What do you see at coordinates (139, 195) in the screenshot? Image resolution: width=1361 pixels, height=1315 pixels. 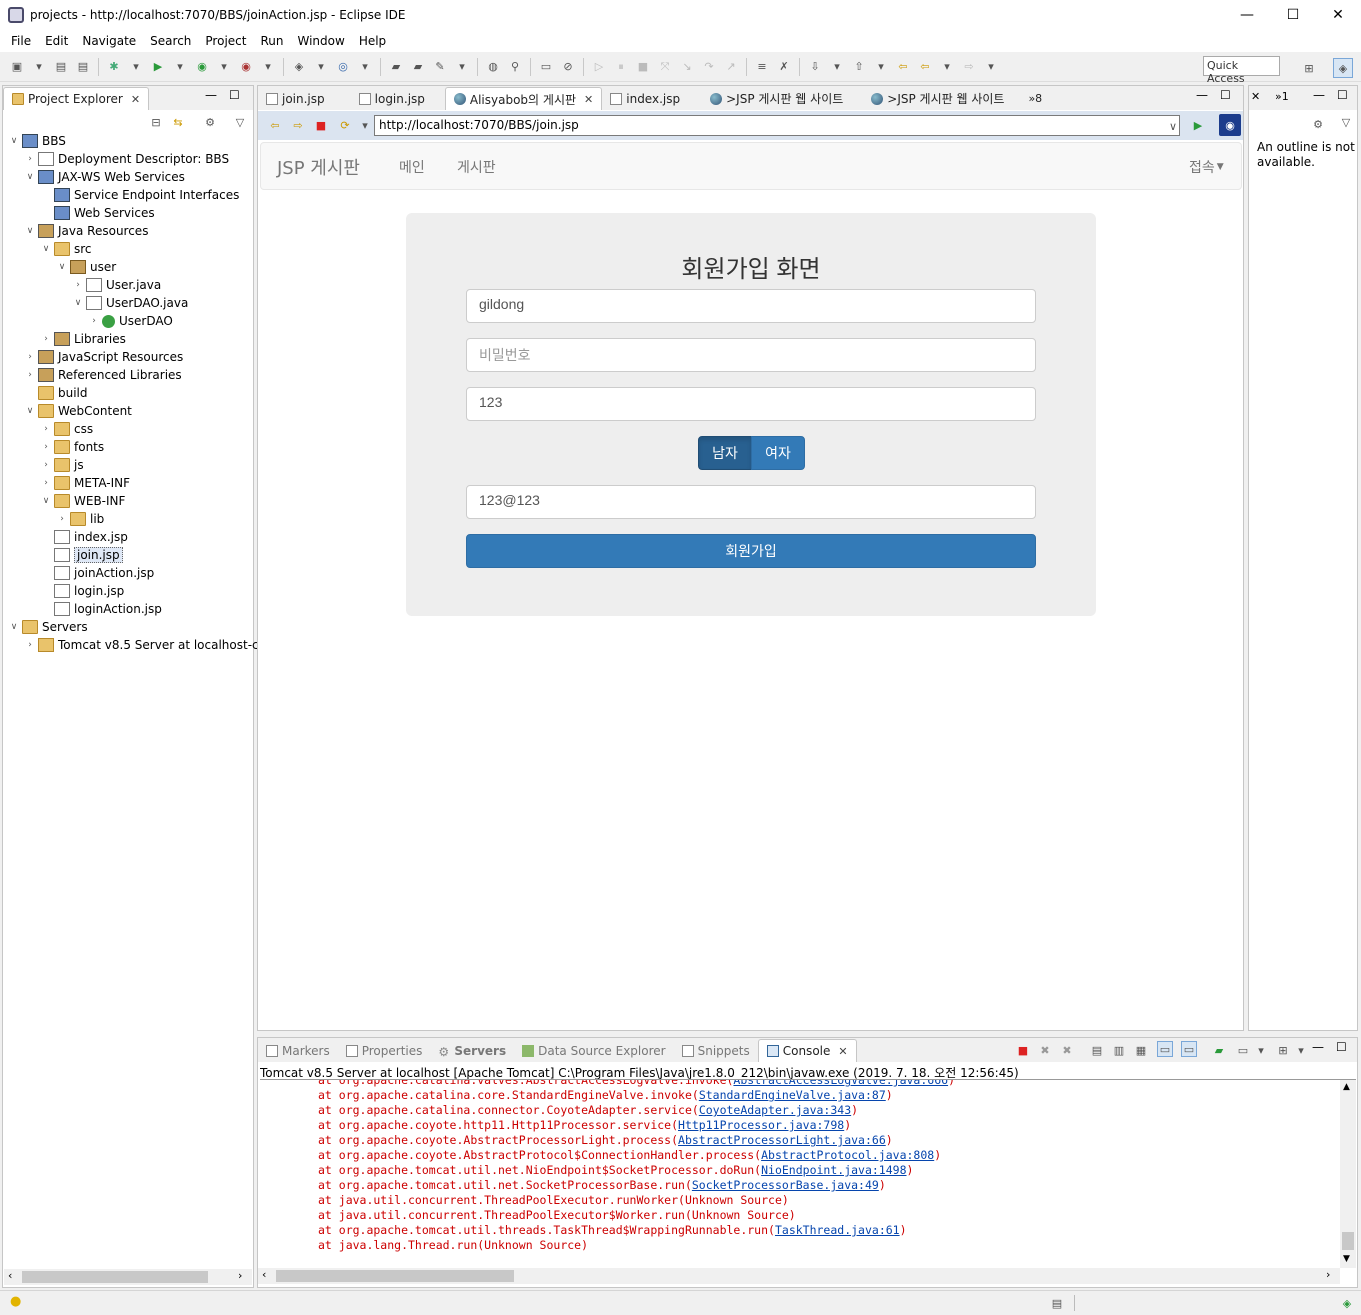 I see `tree-item-service-endpoint-interfaces: Service Endpoint Interfaces` at bounding box center [139, 195].